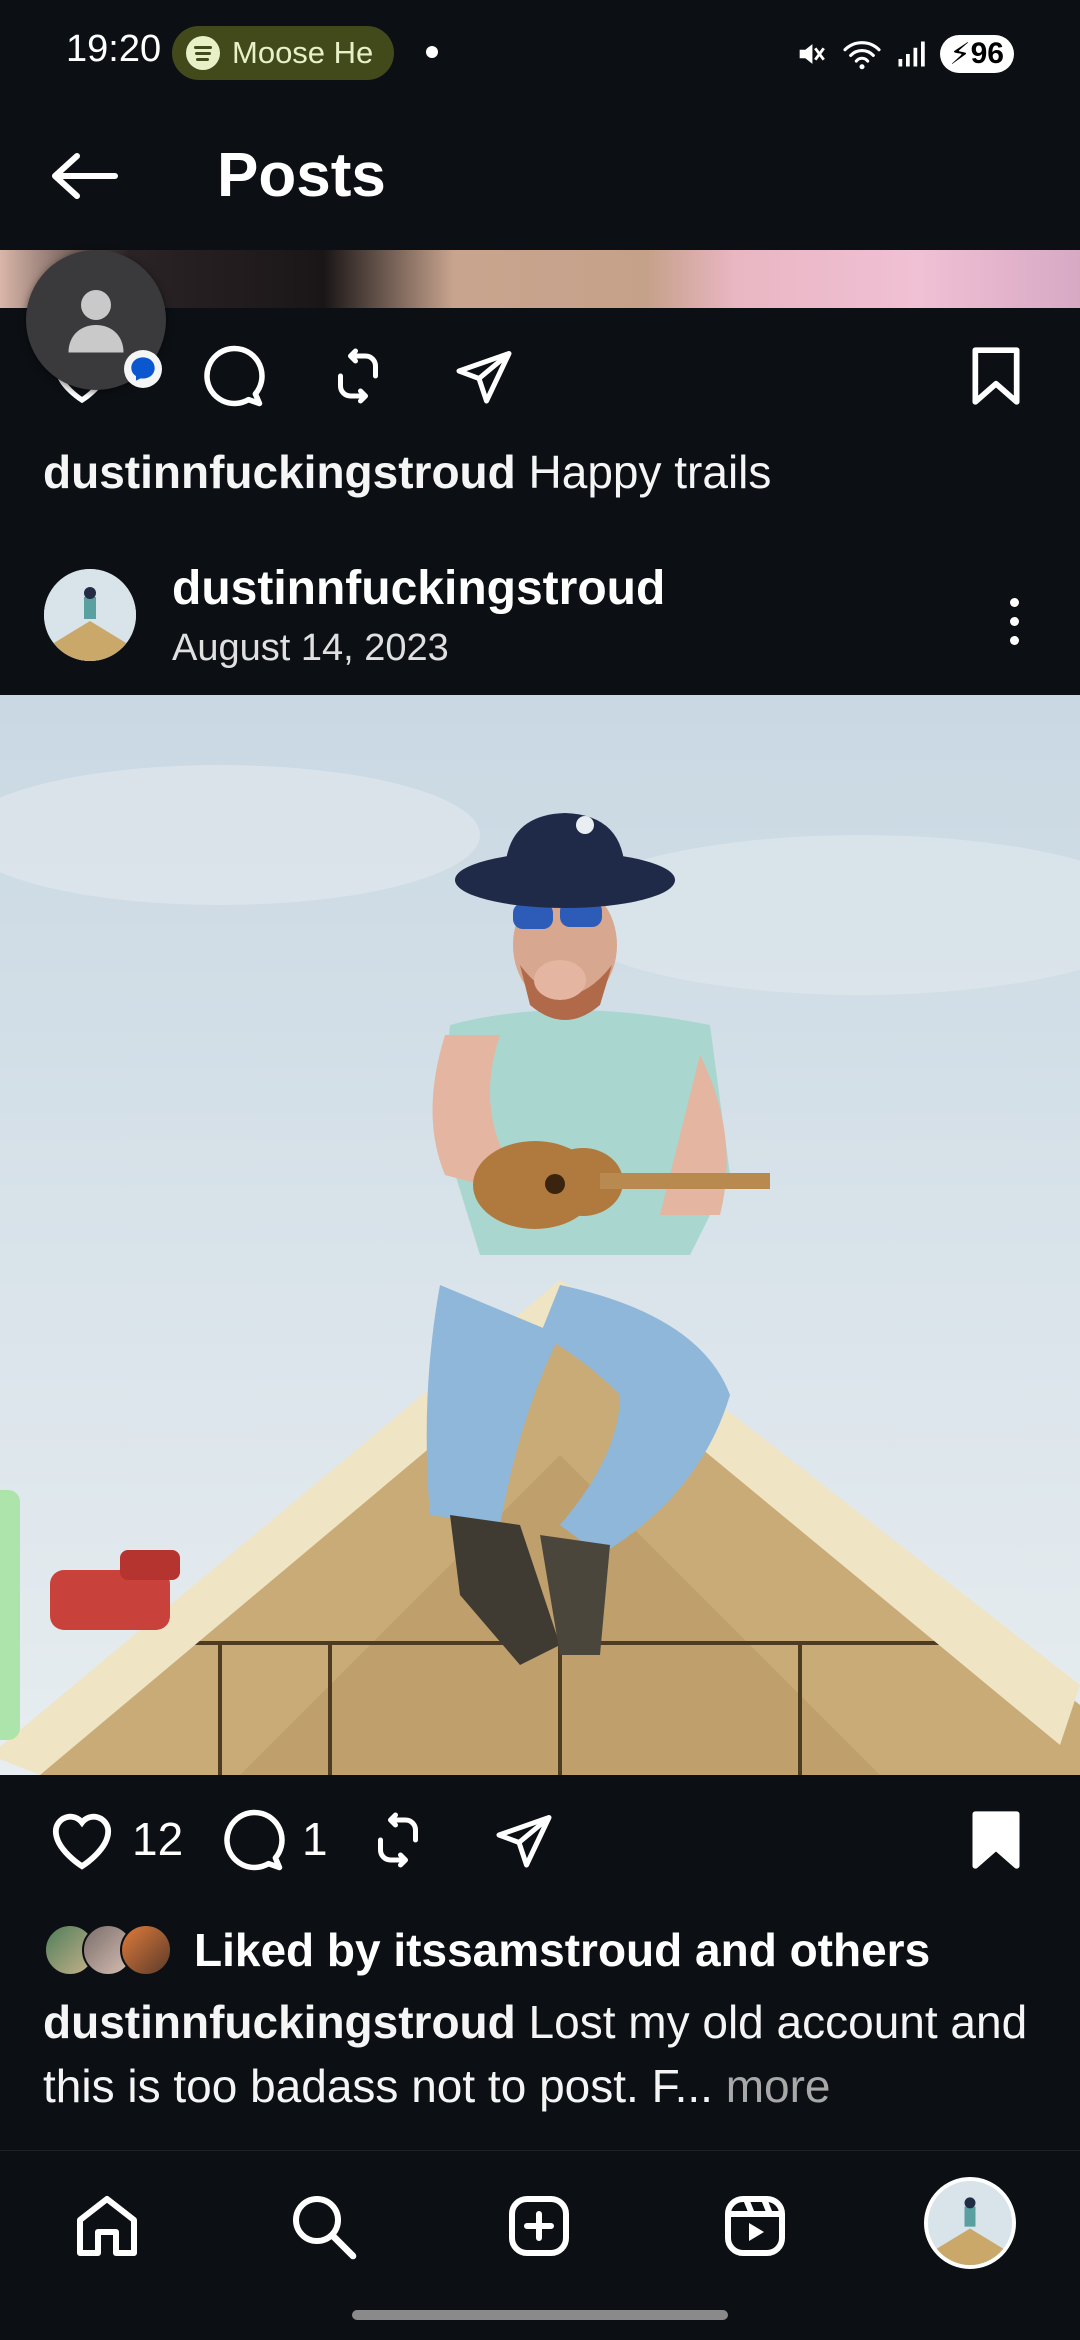 Image resolution: width=1080 pixels, height=2340 pixels. I want to click on person-placeholder-icon, so click(96, 321).